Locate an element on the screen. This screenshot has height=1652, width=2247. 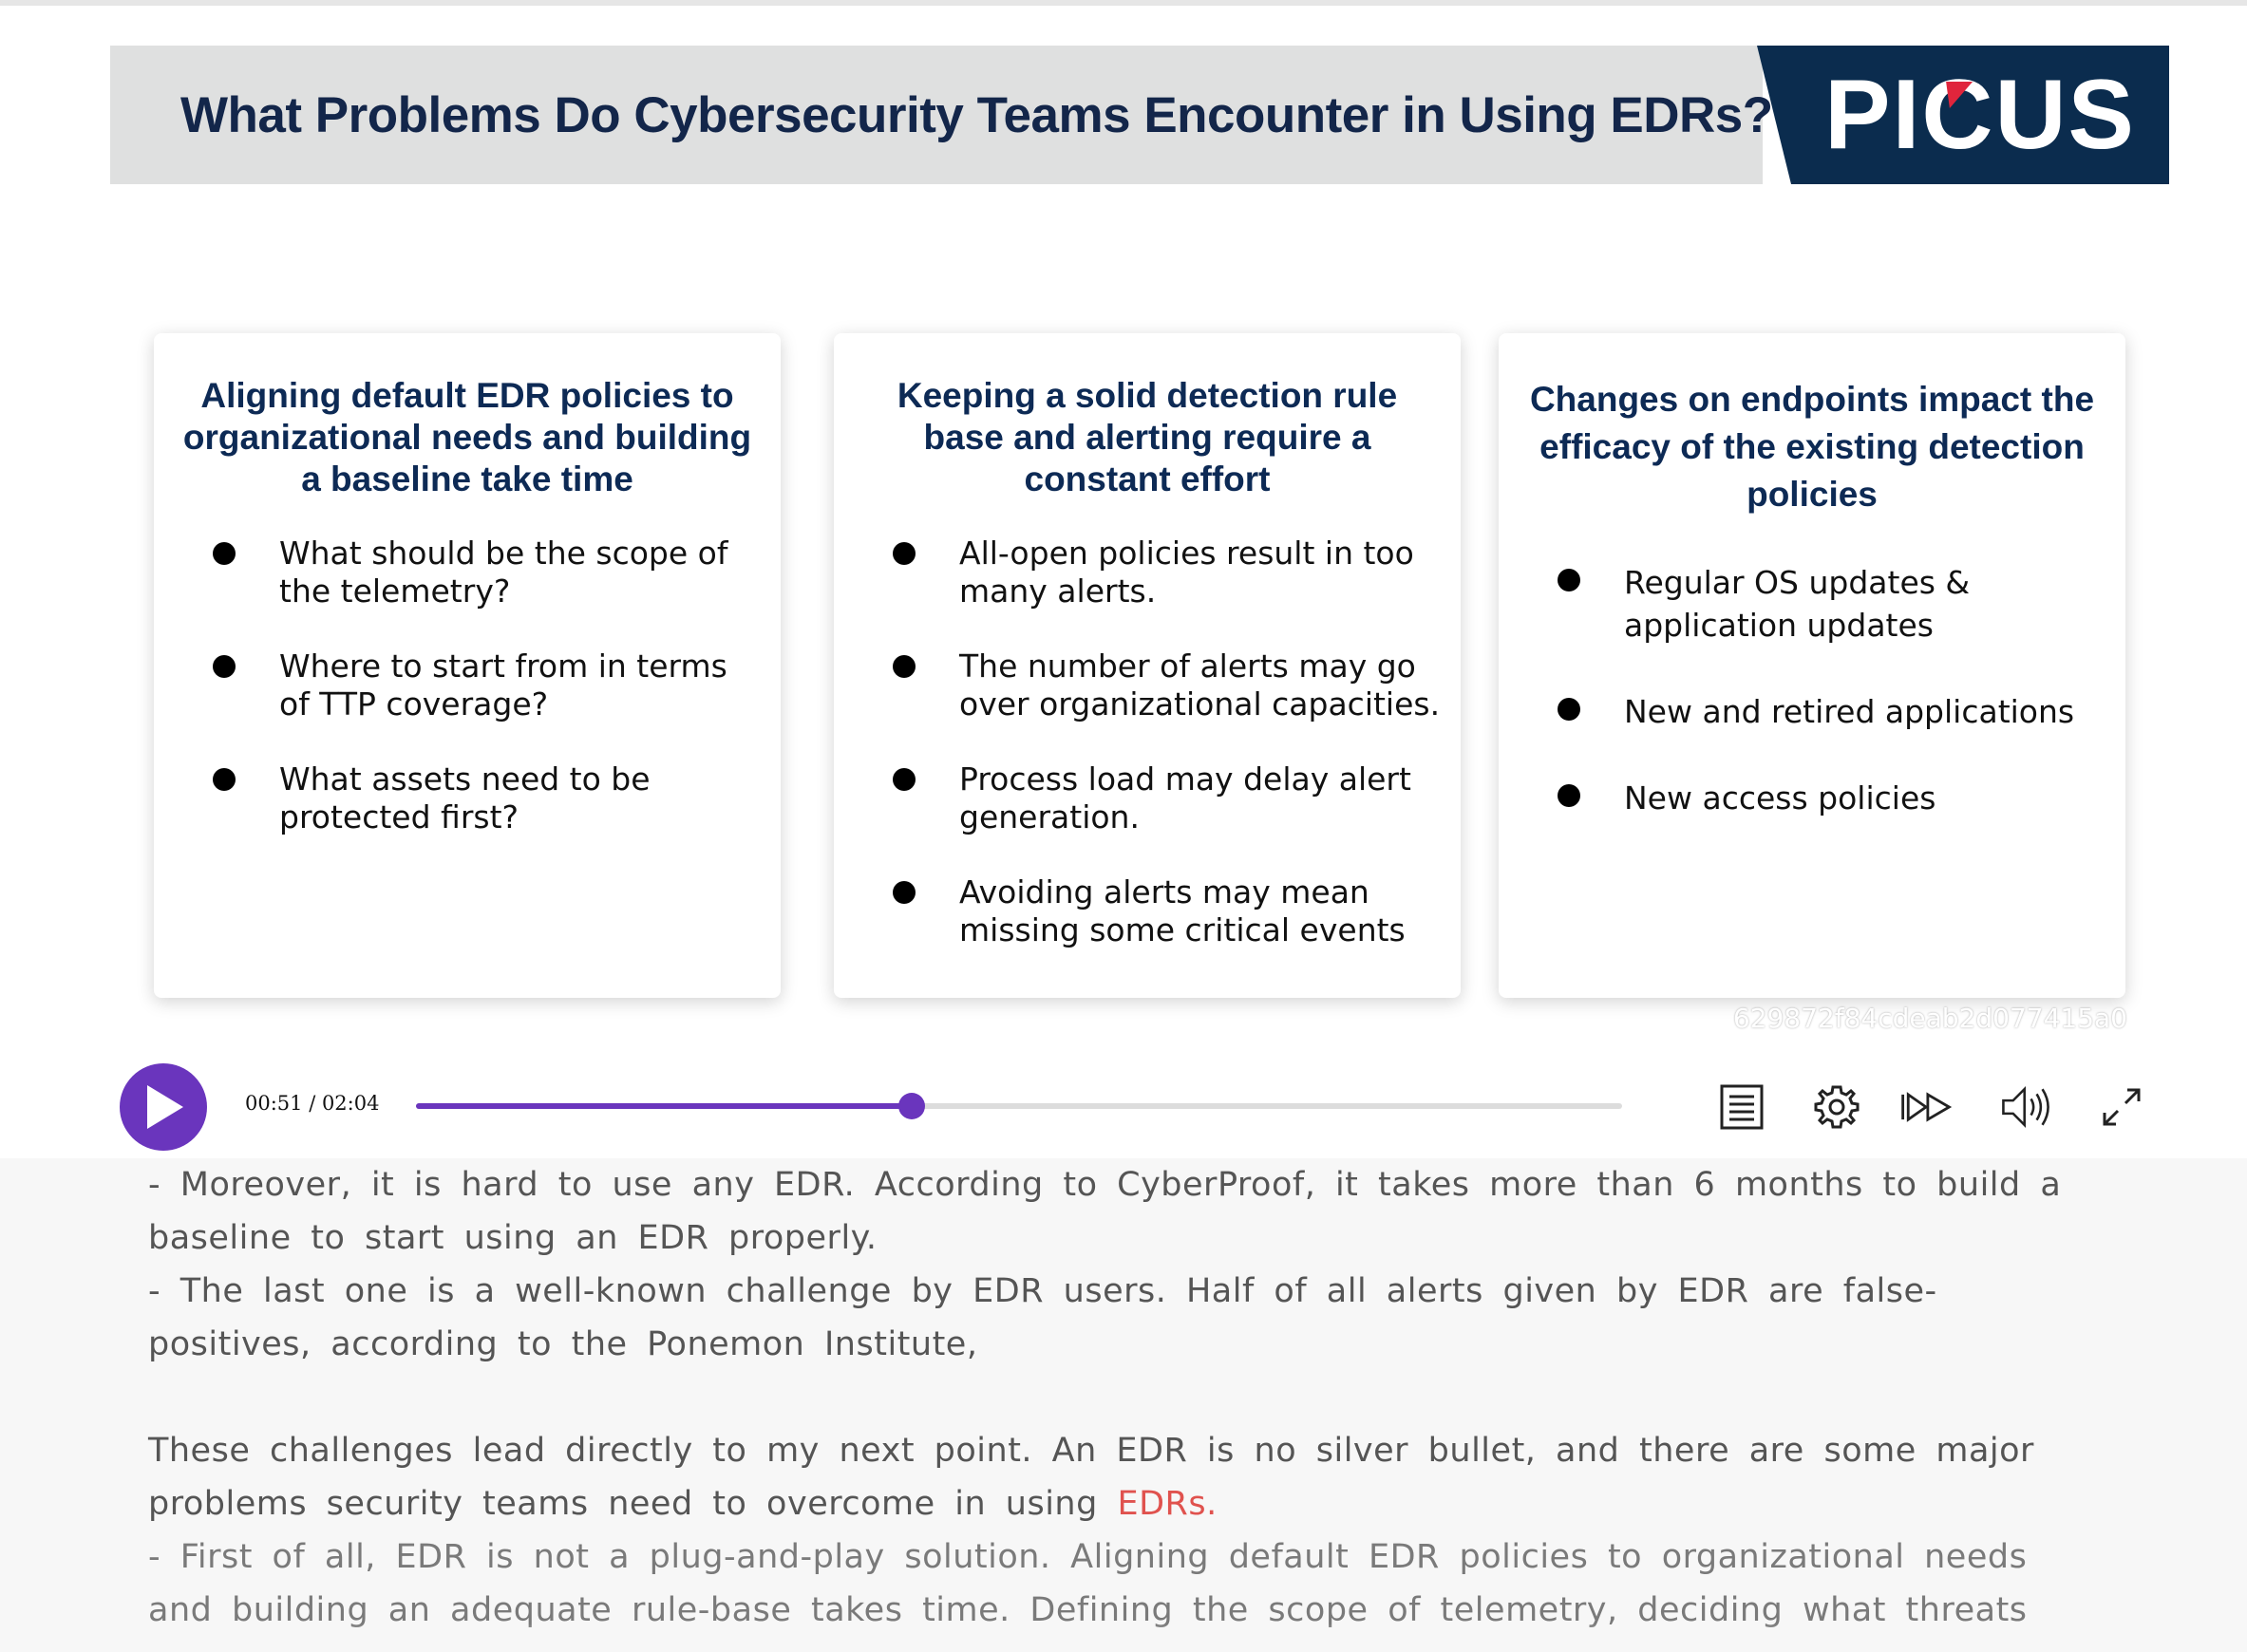
settings-gear-icon is located at coordinates (1837, 1107).